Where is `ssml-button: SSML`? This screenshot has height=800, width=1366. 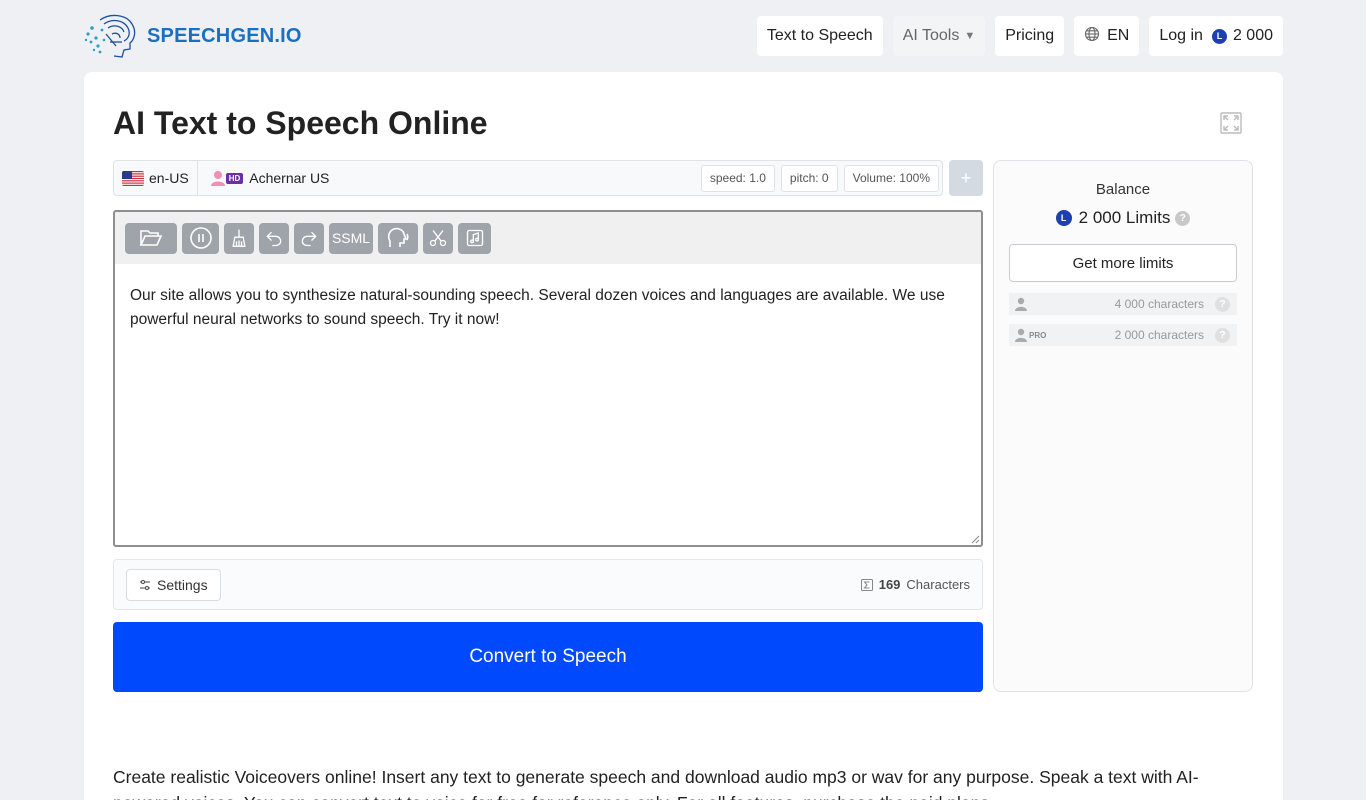
ssml-button: SSML is located at coordinates (351, 238).